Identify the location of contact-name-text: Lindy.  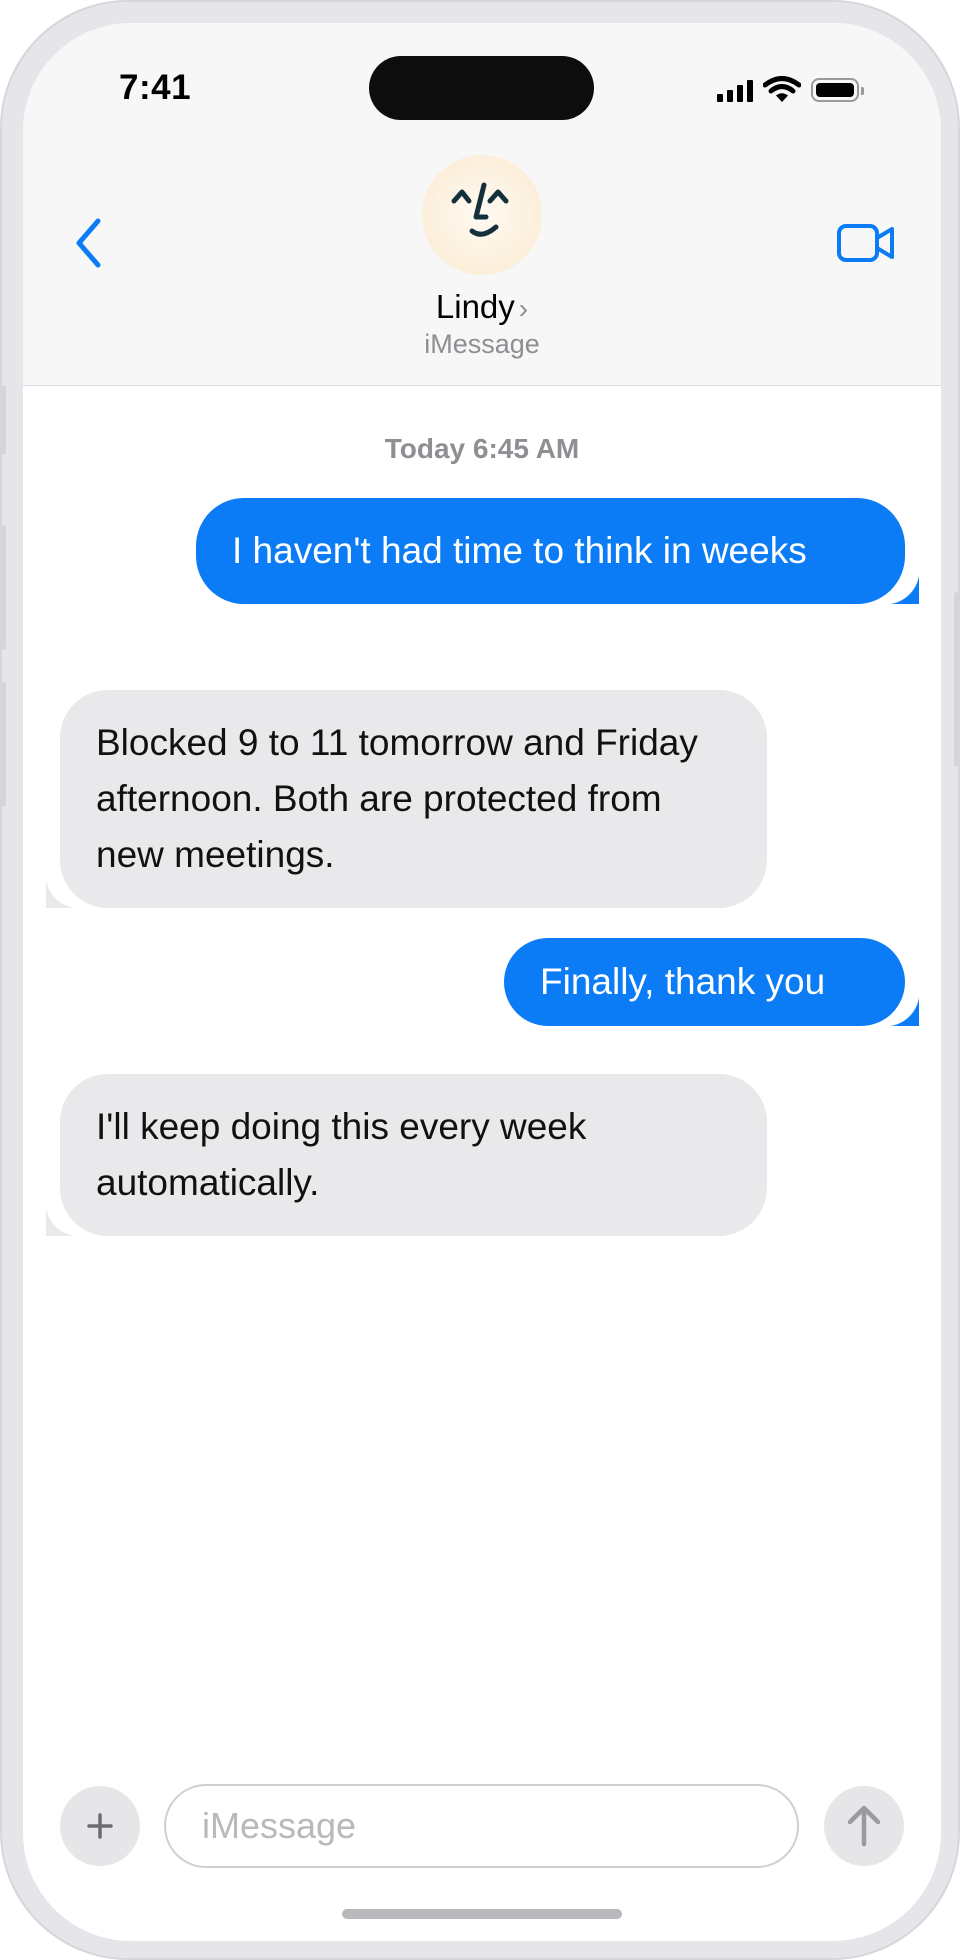
(475, 306).